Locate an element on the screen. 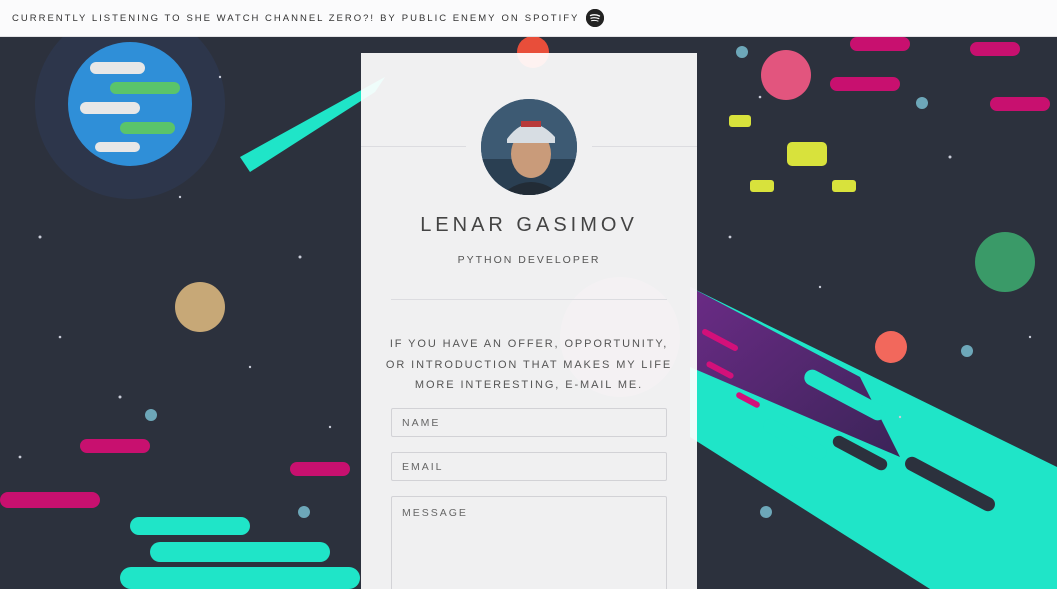 This screenshot has height=589, width=1057. artist-link: PUBLIC ENEMY is located at coordinates (449, 18).